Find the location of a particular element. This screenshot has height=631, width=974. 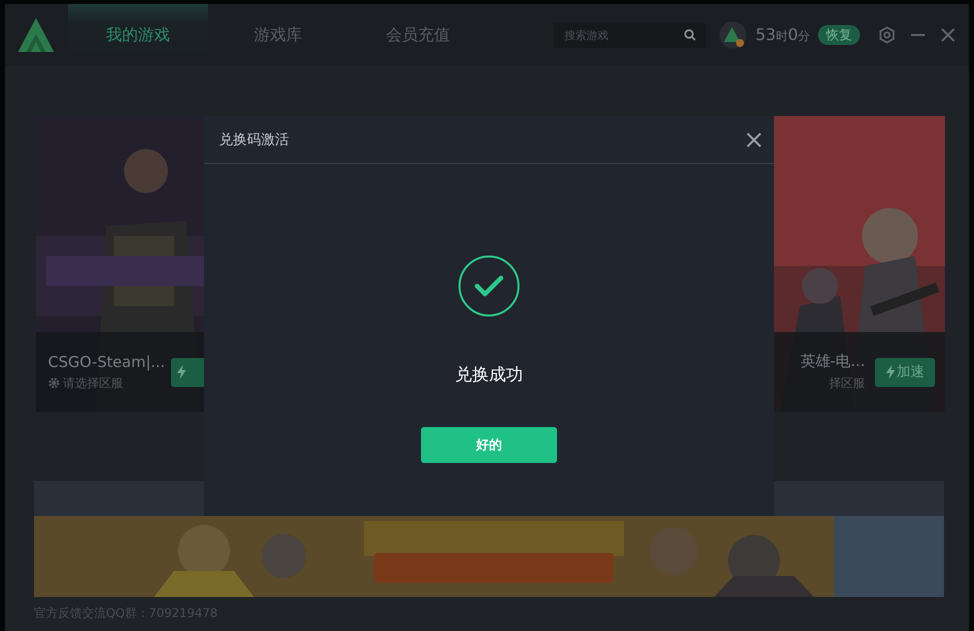

nav-tab: 会员充值 is located at coordinates (418, 35).